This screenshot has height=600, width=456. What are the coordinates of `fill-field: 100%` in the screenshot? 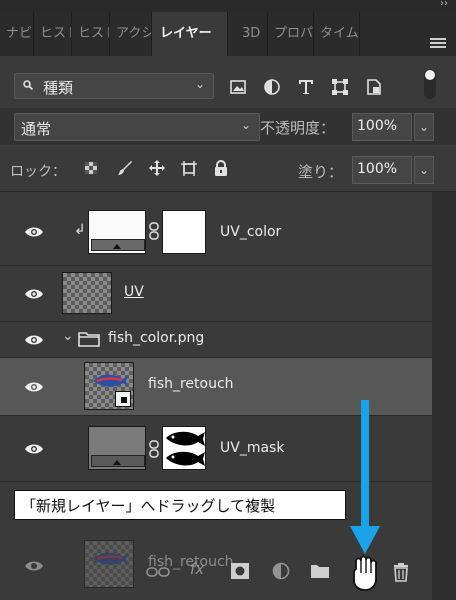 It's located at (382, 170).